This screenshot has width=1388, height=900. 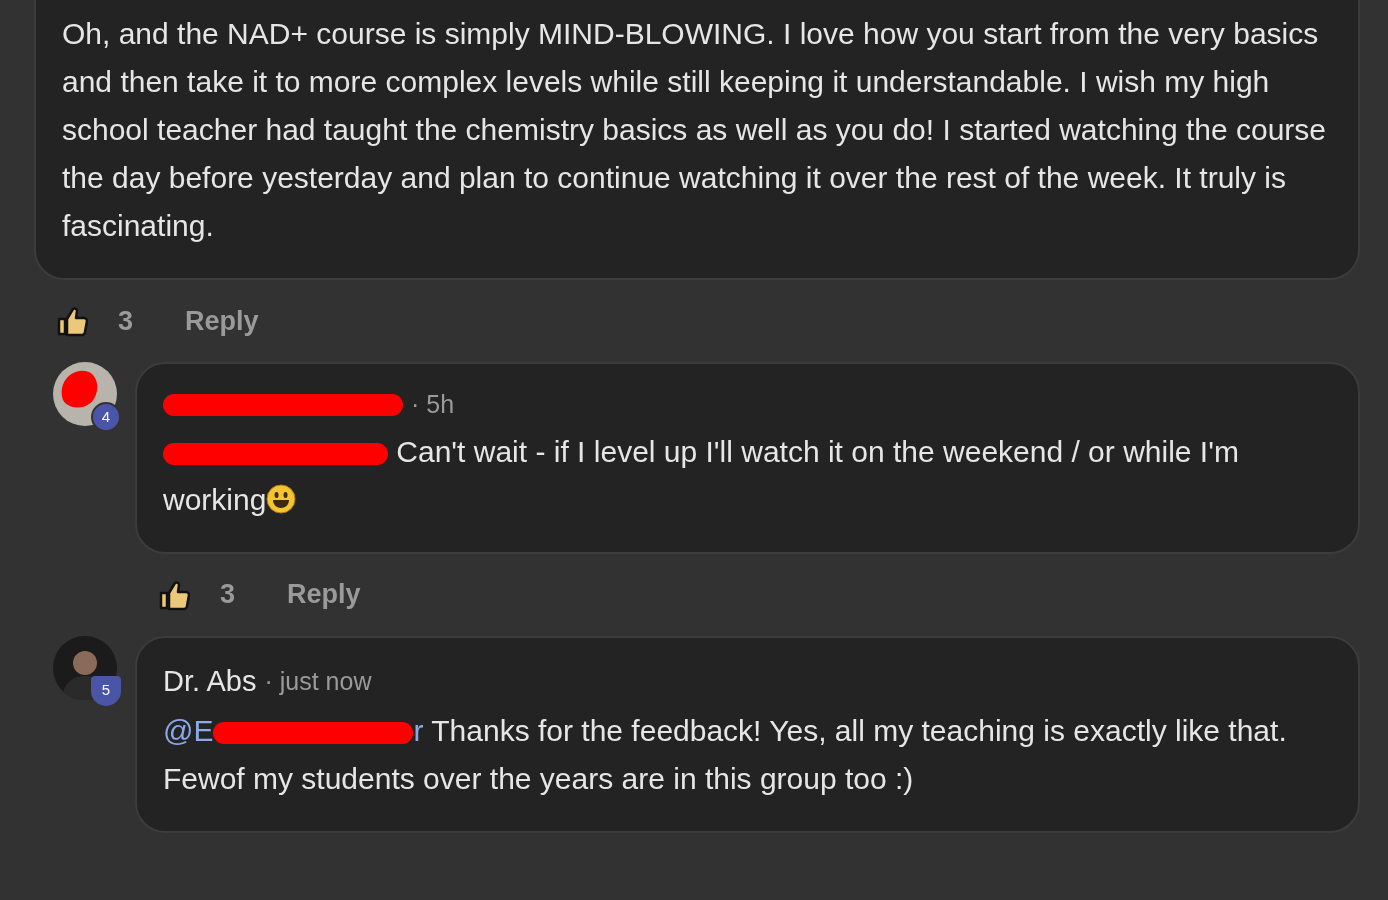 I want to click on comment-text: Can't wait - if I level up I'll watch it on the weekend / or while I'm working, so click(x=701, y=475).